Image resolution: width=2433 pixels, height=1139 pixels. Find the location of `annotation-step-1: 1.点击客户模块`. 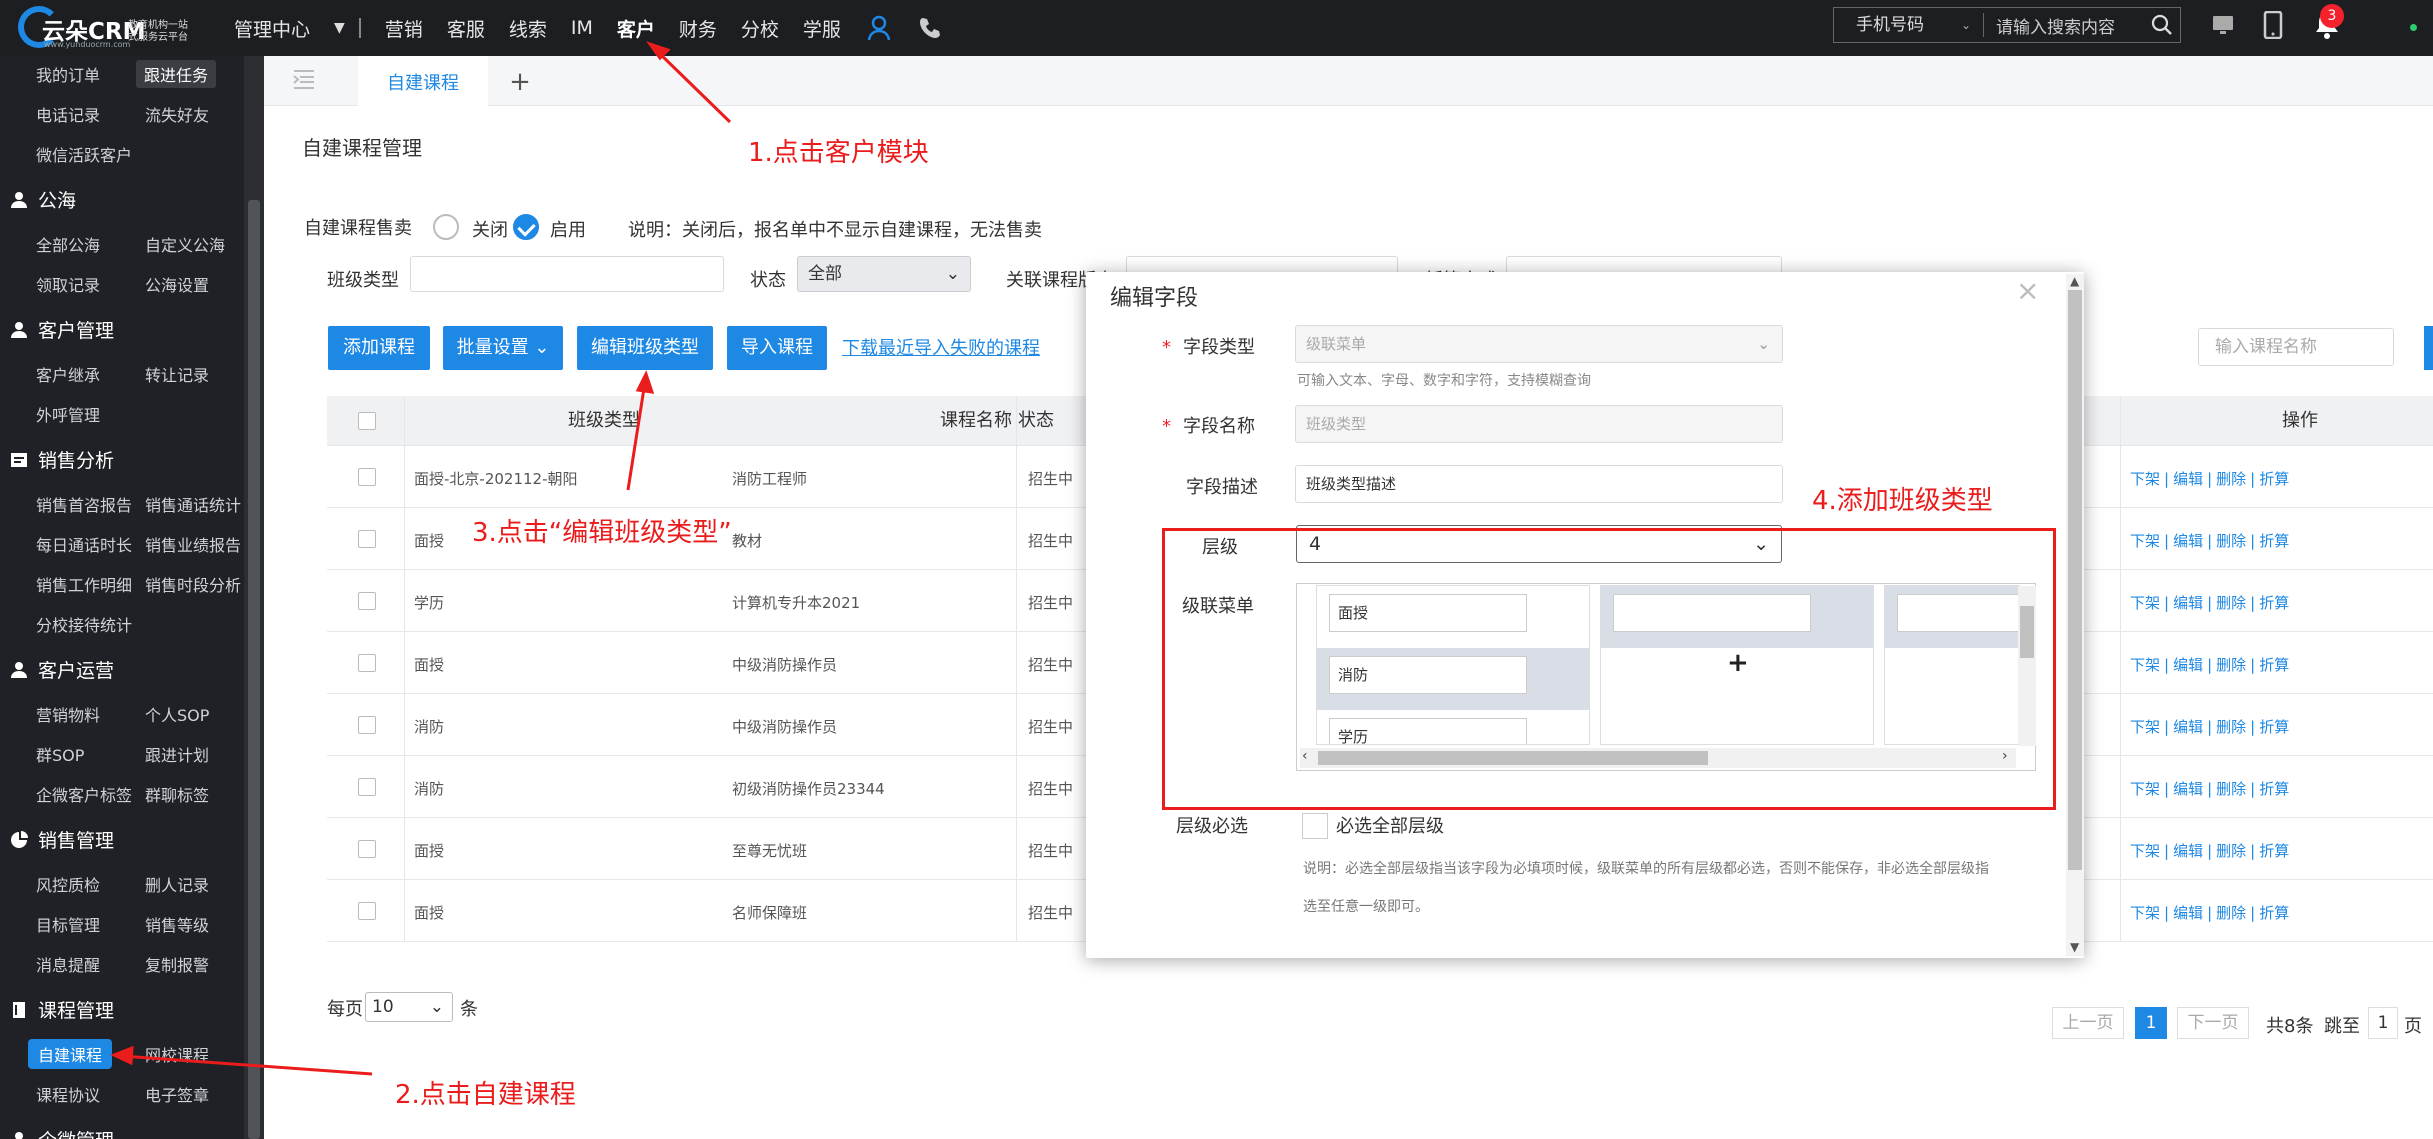

annotation-step-1: 1.点击客户模块 is located at coordinates (838, 153).